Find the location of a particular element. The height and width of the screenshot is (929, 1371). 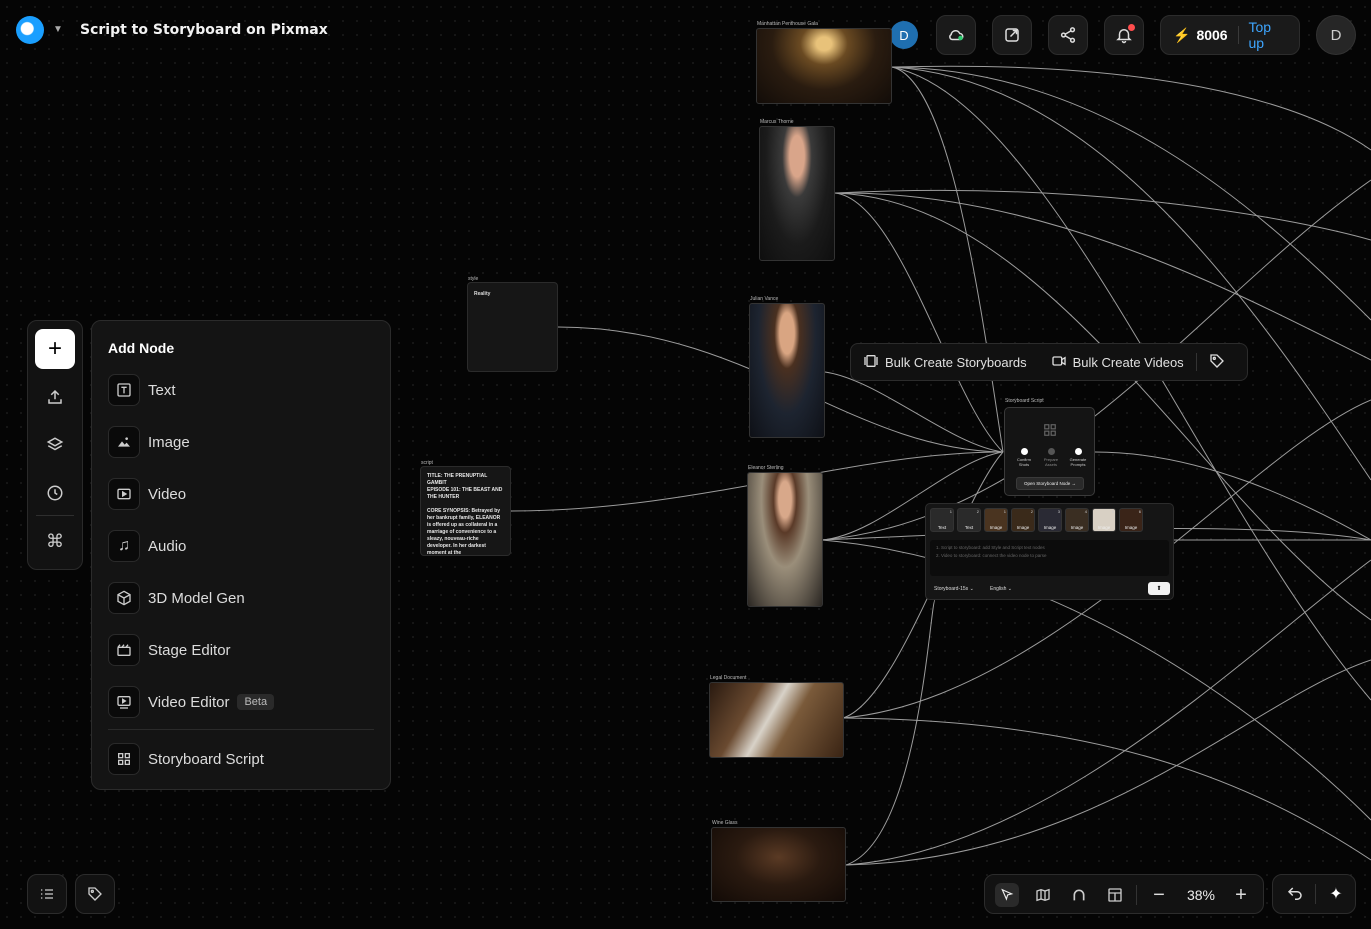

input-thumbnail: Text 2 is located at coordinates (969, 520).